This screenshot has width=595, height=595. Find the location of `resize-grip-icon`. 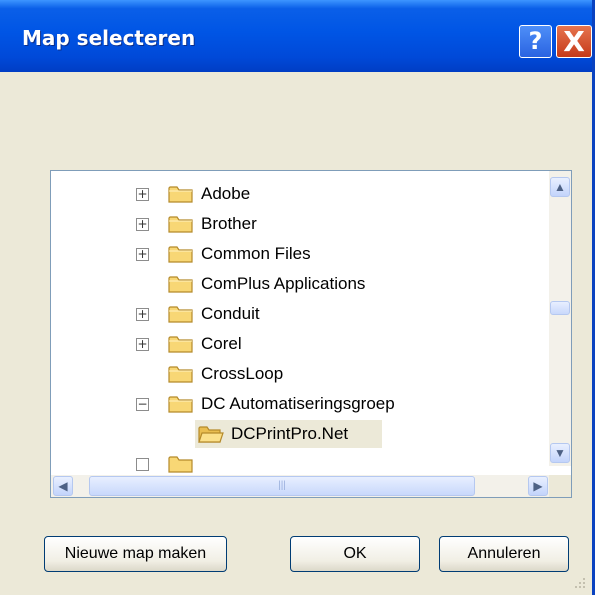

resize-grip-icon is located at coordinates (579, 582).